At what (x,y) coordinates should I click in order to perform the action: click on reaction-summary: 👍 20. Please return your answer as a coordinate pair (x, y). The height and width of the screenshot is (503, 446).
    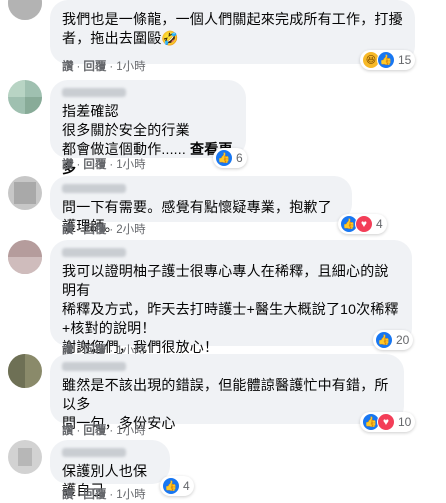
    Looking at the image, I should click on (393, 340).